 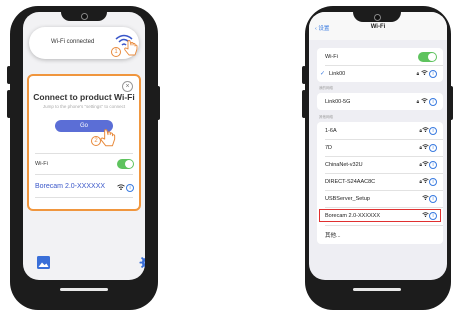 I want to click on wifi-connected-pill: Wi-Fi connected 1, so click(x=84, y=43).